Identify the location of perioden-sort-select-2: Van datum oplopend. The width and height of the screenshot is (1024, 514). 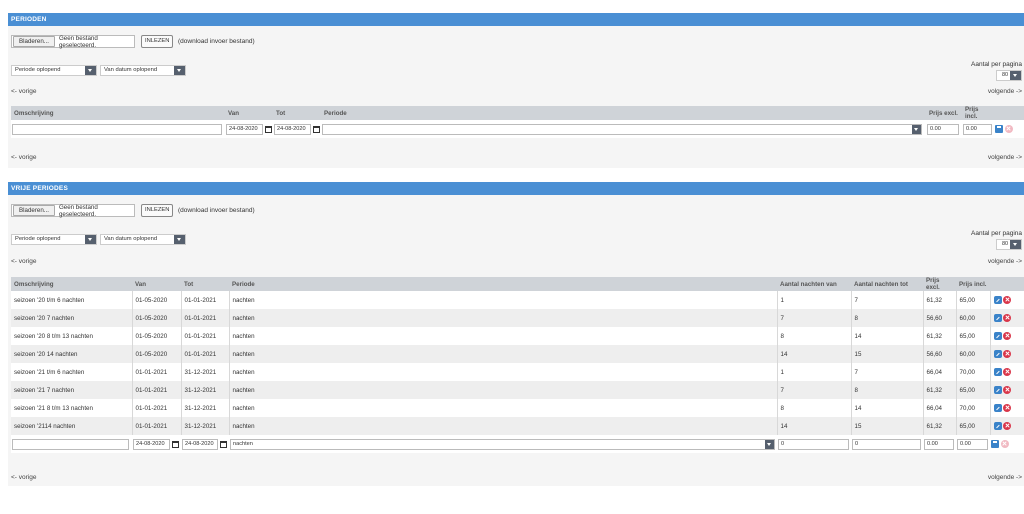
(143, 70).